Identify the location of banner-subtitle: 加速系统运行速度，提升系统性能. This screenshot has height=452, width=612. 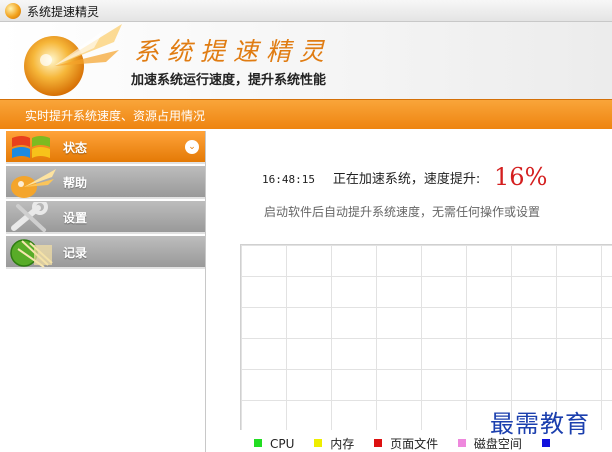
(229, 80).